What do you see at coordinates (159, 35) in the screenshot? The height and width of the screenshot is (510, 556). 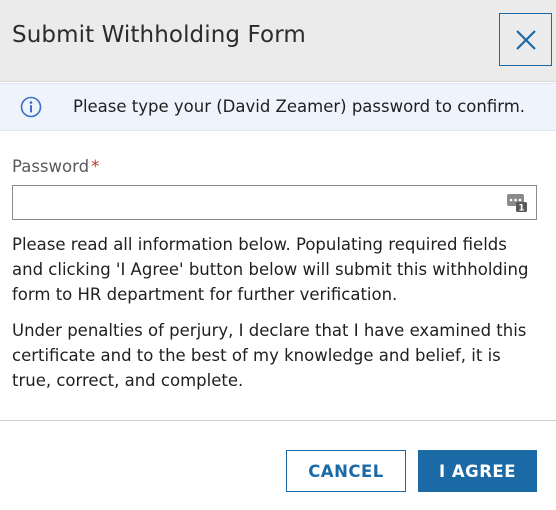 I see `dialog-title: Submit Withholding Form` at bounding box center [159, 35].